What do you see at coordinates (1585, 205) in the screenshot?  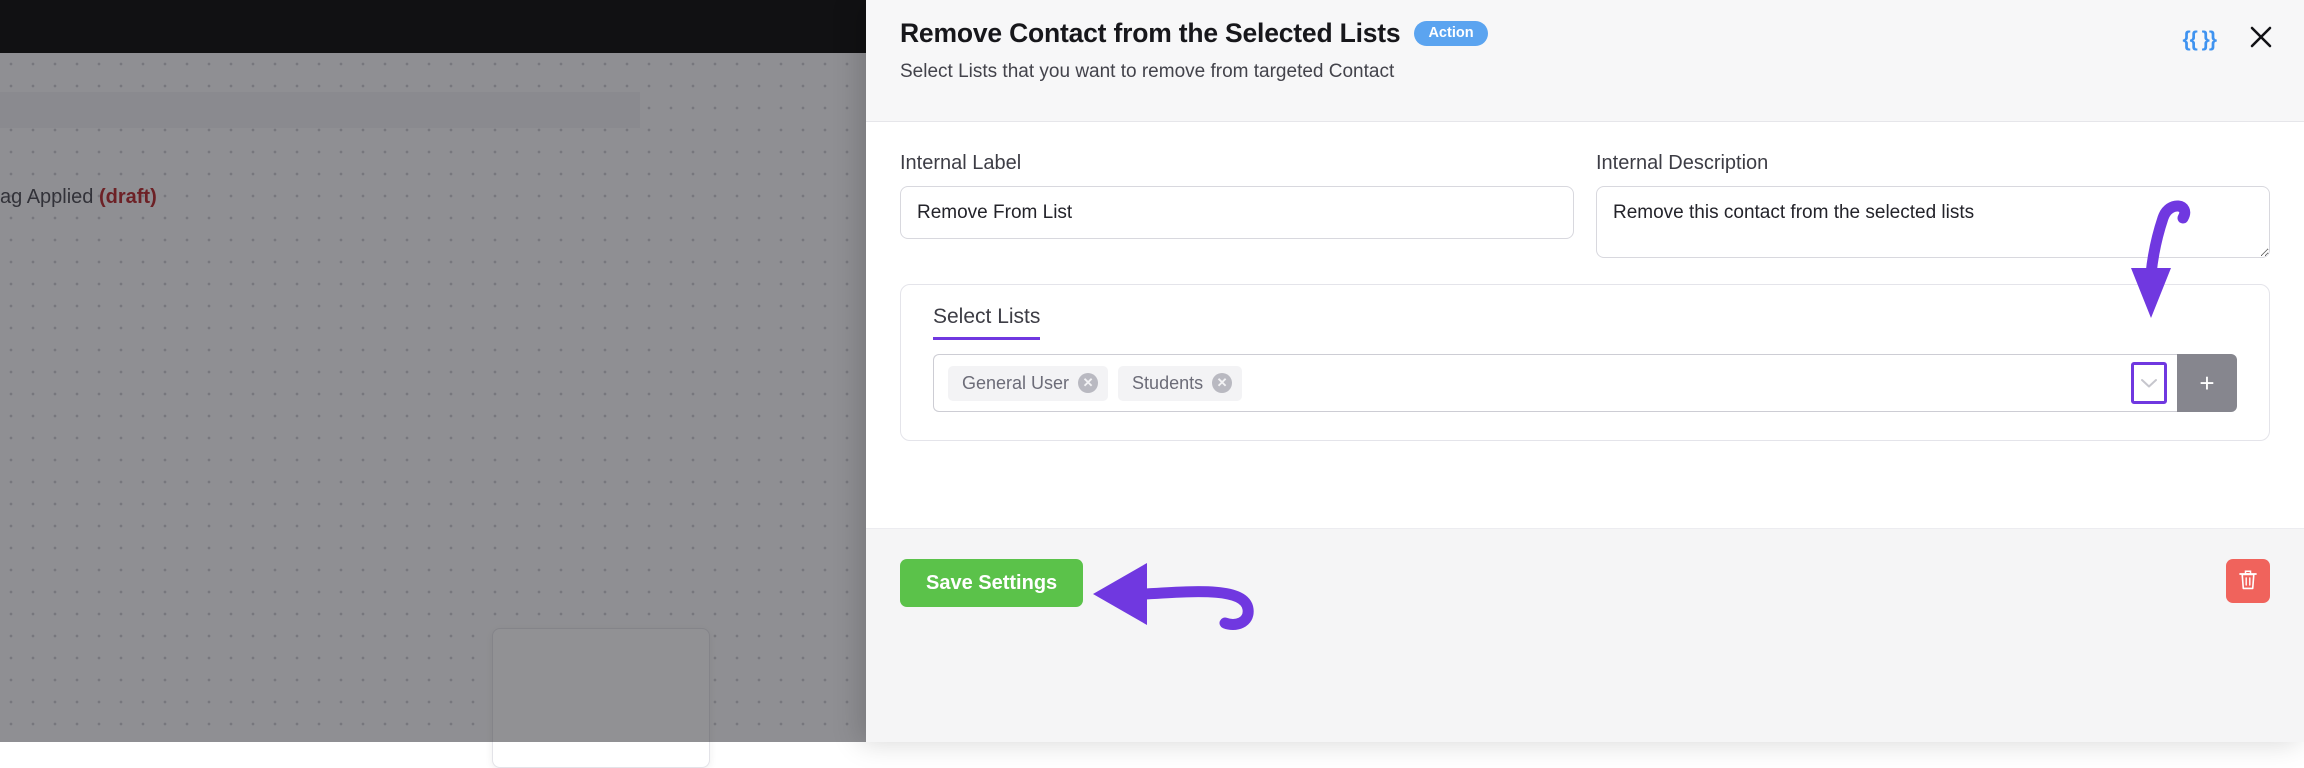 I see `fields-grid: Internal Label Internal Description` at bounding box center [1585, 205].